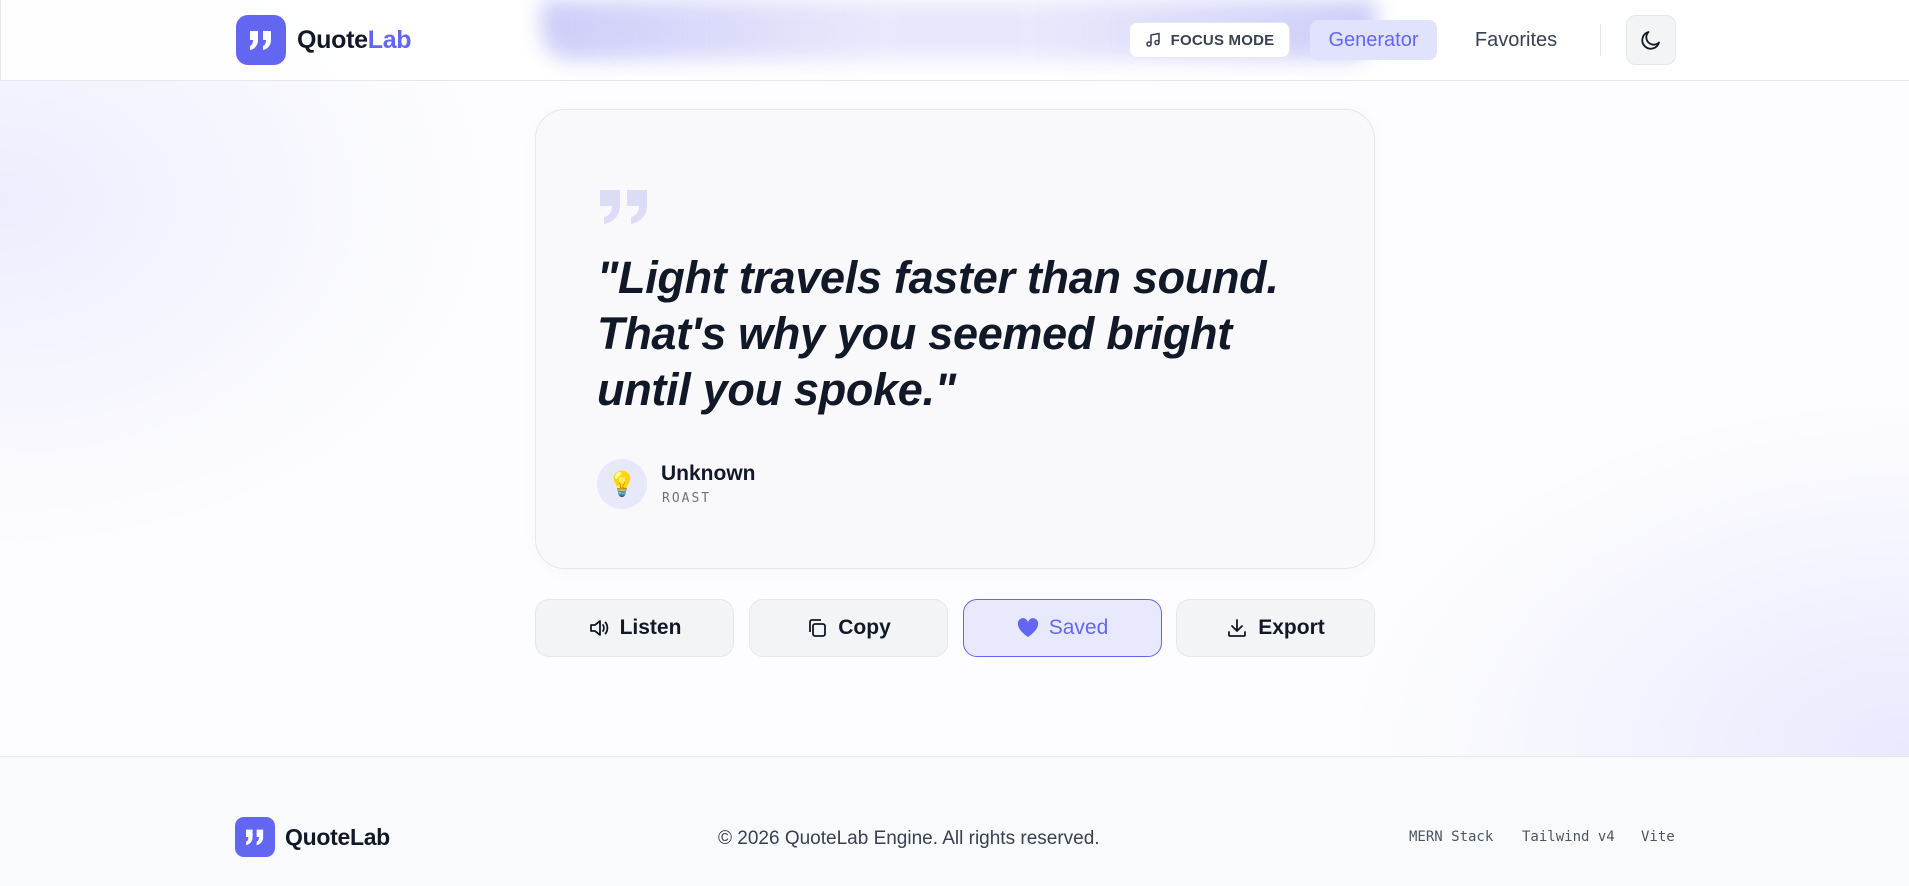 The height and width of the screenshot is (886, 1909). Describe the element at coordinates (255, 837) in the screenshot. I see `footer-quote-logo-icon` at that location.